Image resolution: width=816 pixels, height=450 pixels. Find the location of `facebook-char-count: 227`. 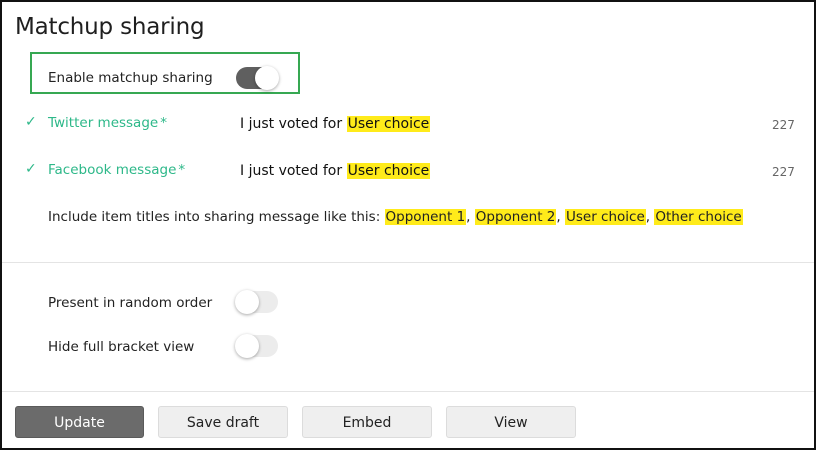

facebook-char-count: 227 is located at coordinates (783, 172).